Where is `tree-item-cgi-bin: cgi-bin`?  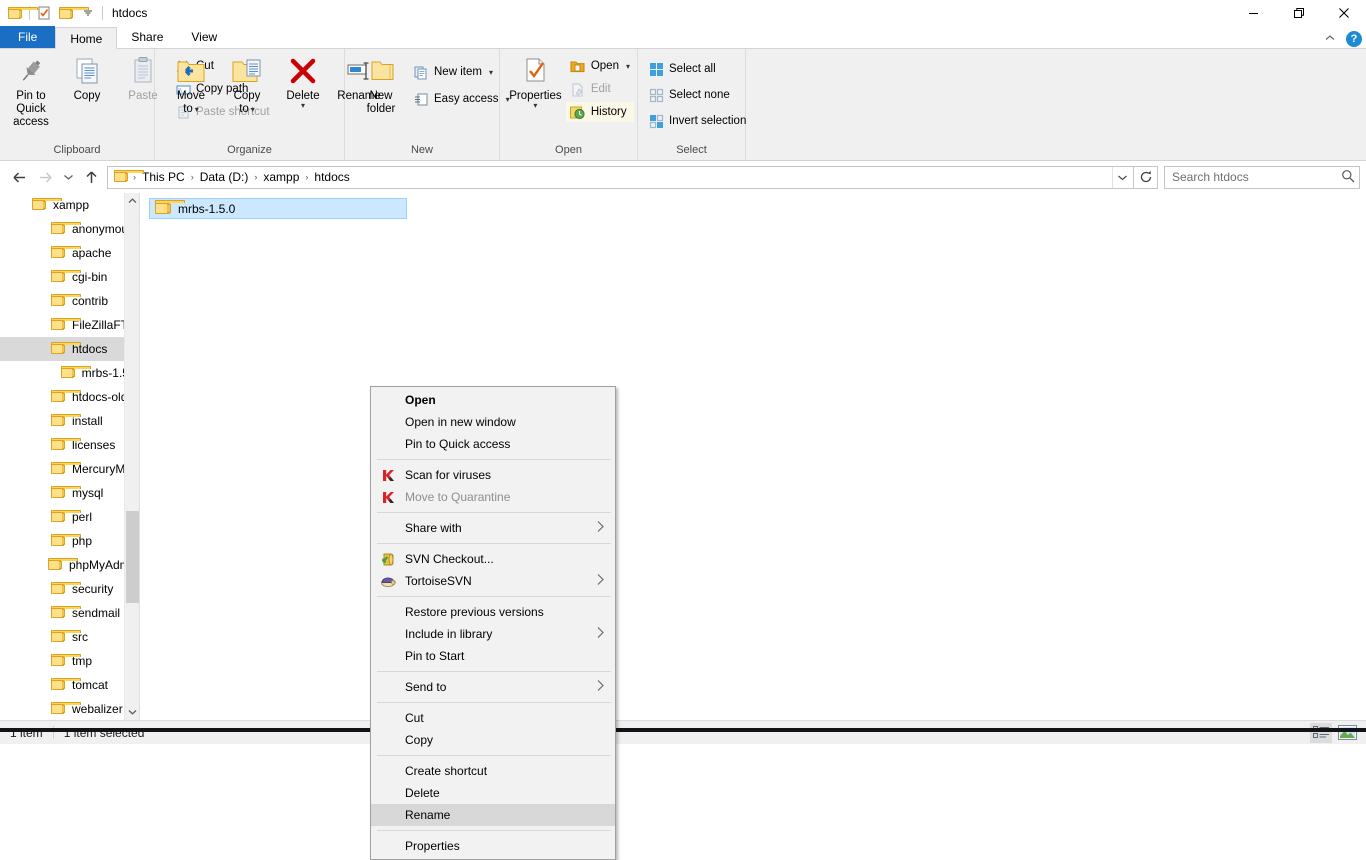 tree-item-cgi-bin: cgi-bin is located at coordinates (69, 277).